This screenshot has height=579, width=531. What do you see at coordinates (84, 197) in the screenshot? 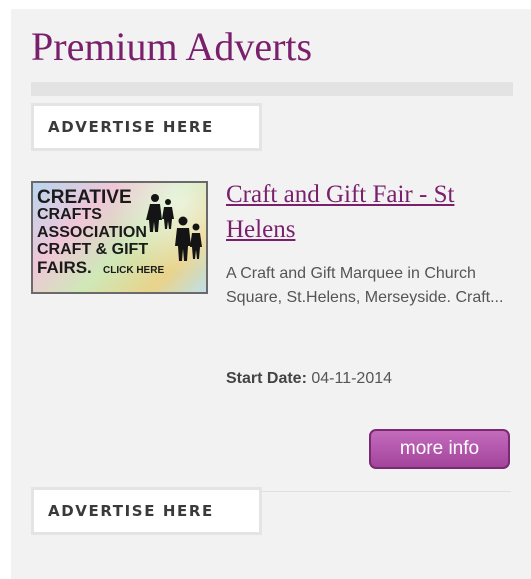
I see `thumb-line-1: CREATIVE` at bounding box center [84, 197].